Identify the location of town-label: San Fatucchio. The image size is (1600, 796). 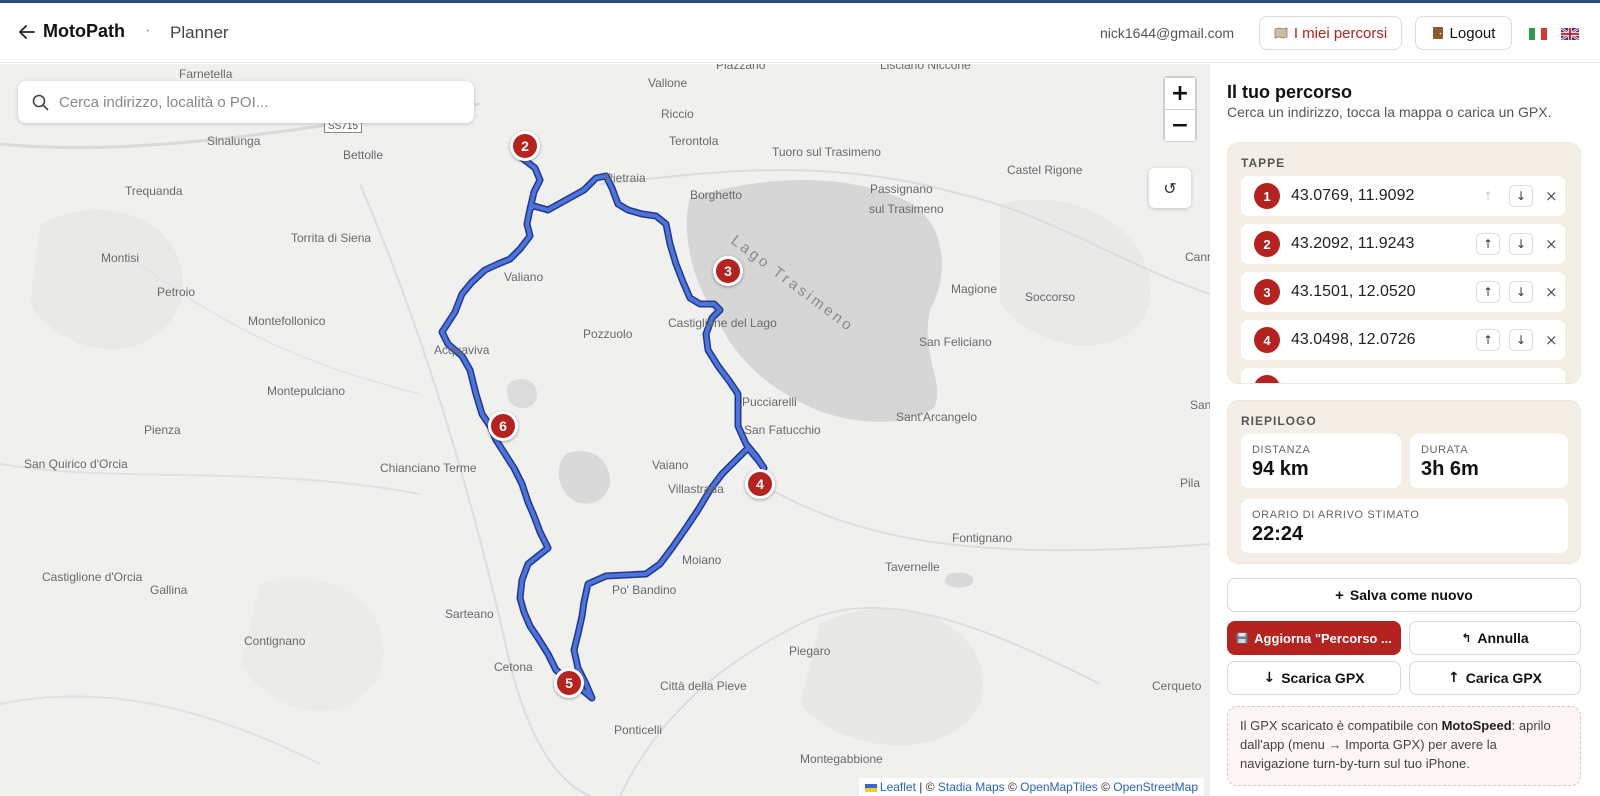
(782, 430).